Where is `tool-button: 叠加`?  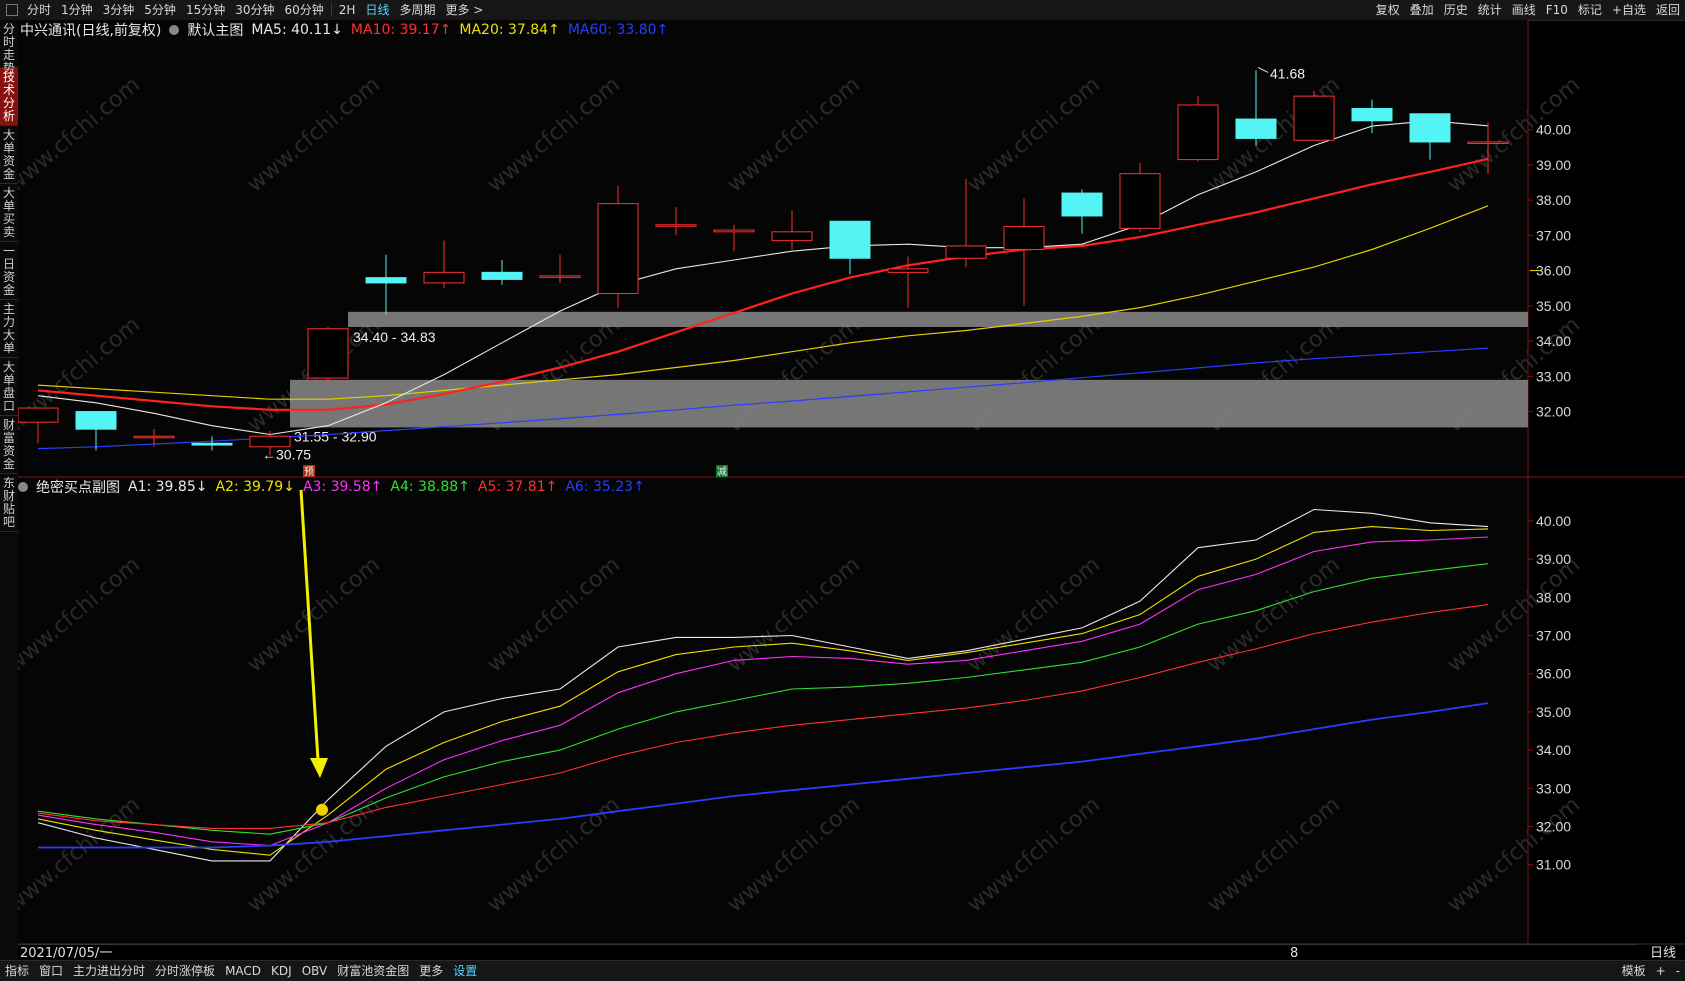 tool-button: 叠加 is located at coordinates (1422, 10).